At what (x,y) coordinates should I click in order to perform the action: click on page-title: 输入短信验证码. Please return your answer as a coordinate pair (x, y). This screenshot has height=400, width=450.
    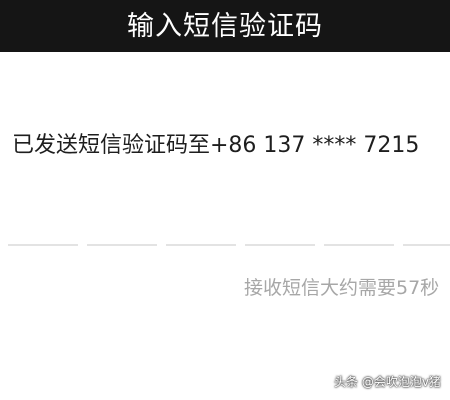
    Looking at the image, I should click on (225, 26).